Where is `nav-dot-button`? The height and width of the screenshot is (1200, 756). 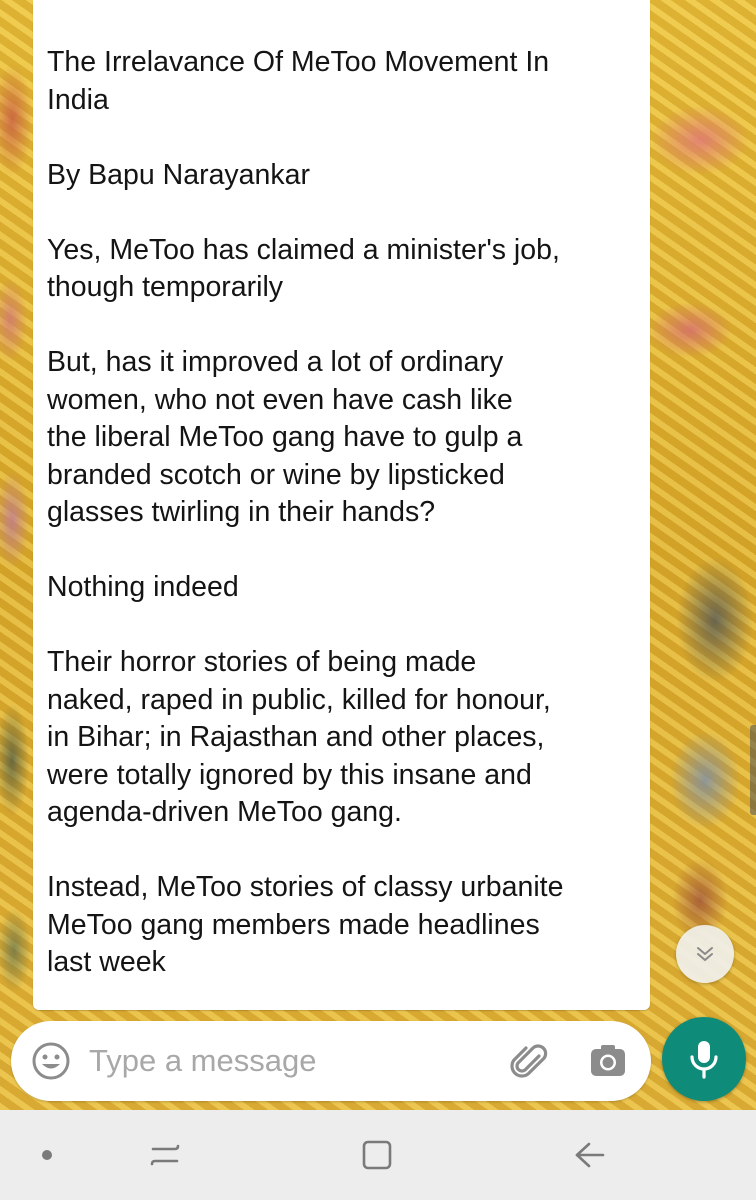 nav-dot-button is located at coordinates (47, 1155).